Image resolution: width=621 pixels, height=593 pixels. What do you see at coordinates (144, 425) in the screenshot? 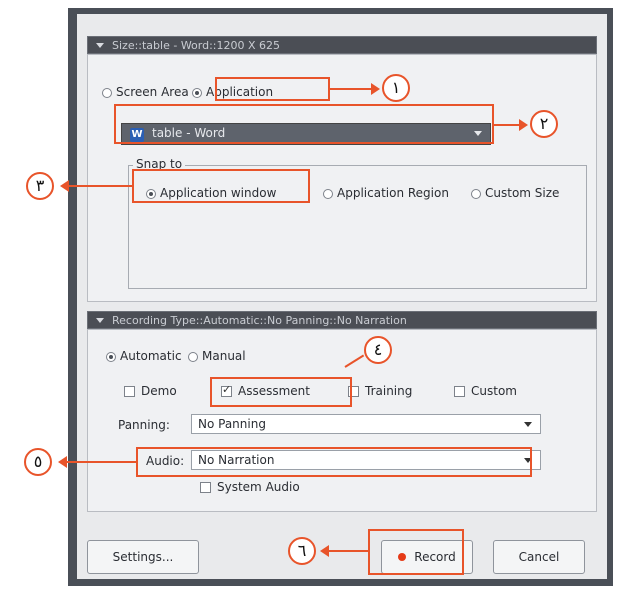
I see `panning-label: Panning:` at bounding box center [144, 425].